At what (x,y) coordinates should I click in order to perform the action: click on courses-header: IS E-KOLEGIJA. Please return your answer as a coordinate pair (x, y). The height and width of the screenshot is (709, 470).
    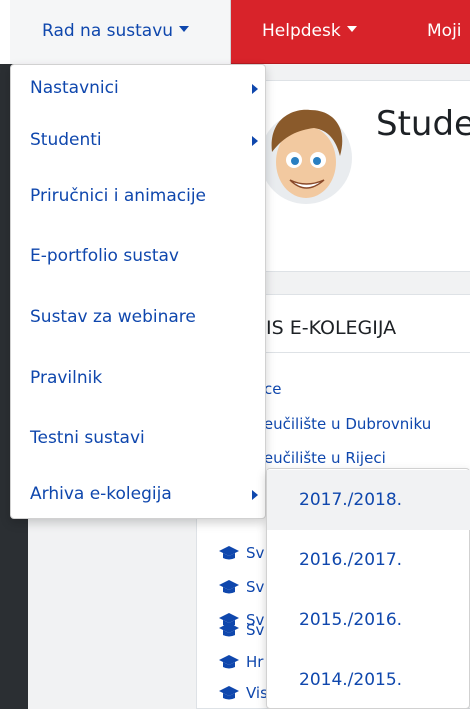
    Looking at the image, I should click on (331, 328).